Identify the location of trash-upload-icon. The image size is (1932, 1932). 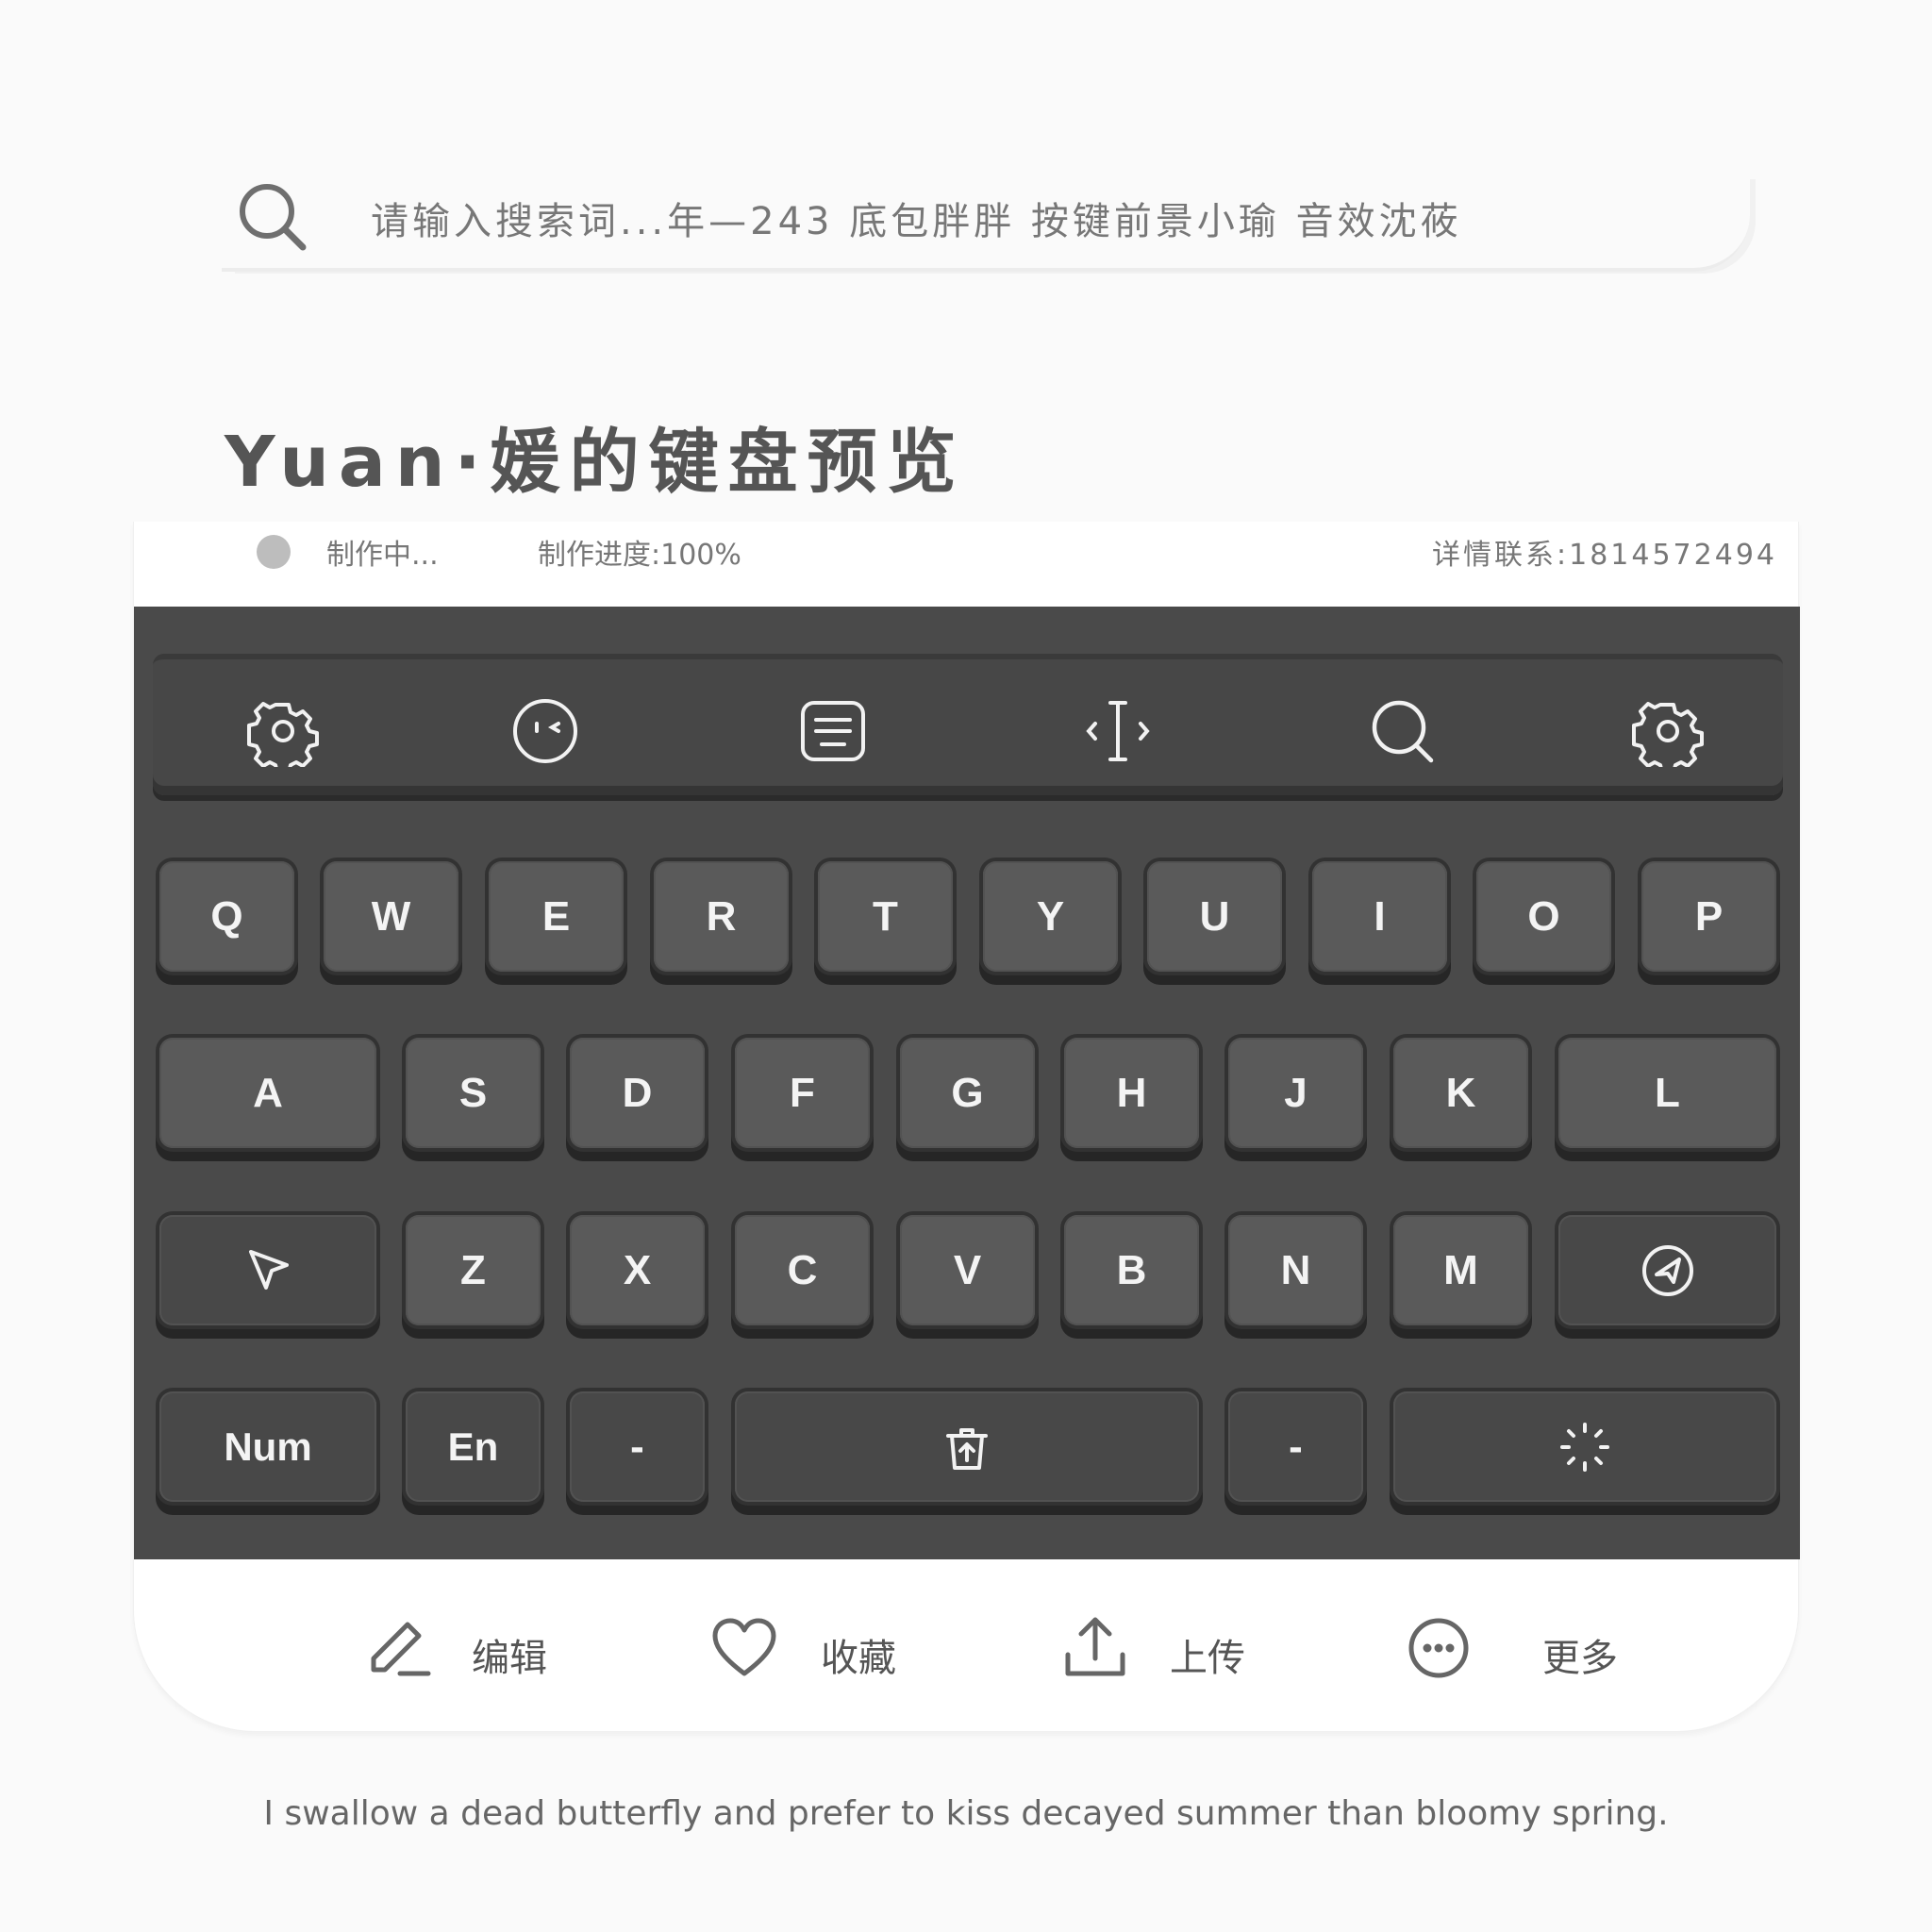
(967, 1449).